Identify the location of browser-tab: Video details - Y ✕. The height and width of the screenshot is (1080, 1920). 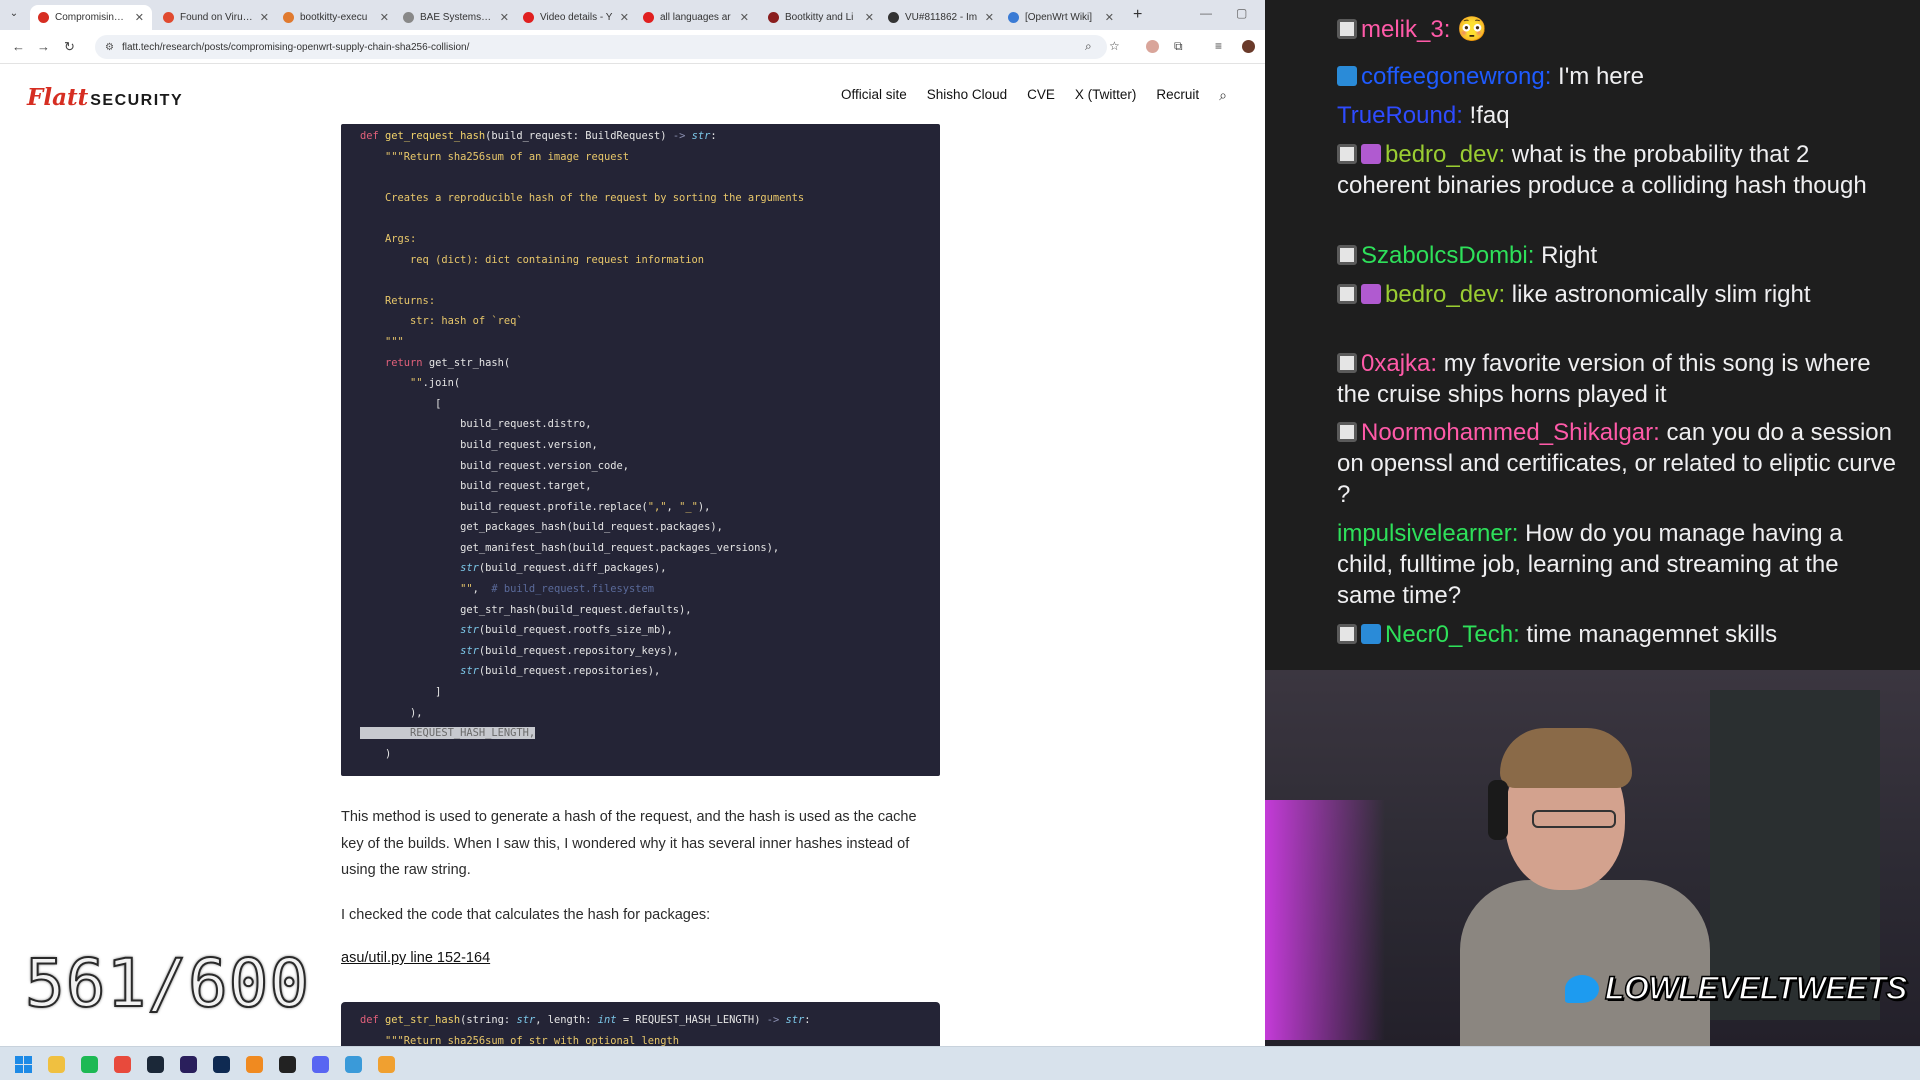
(576, 17).